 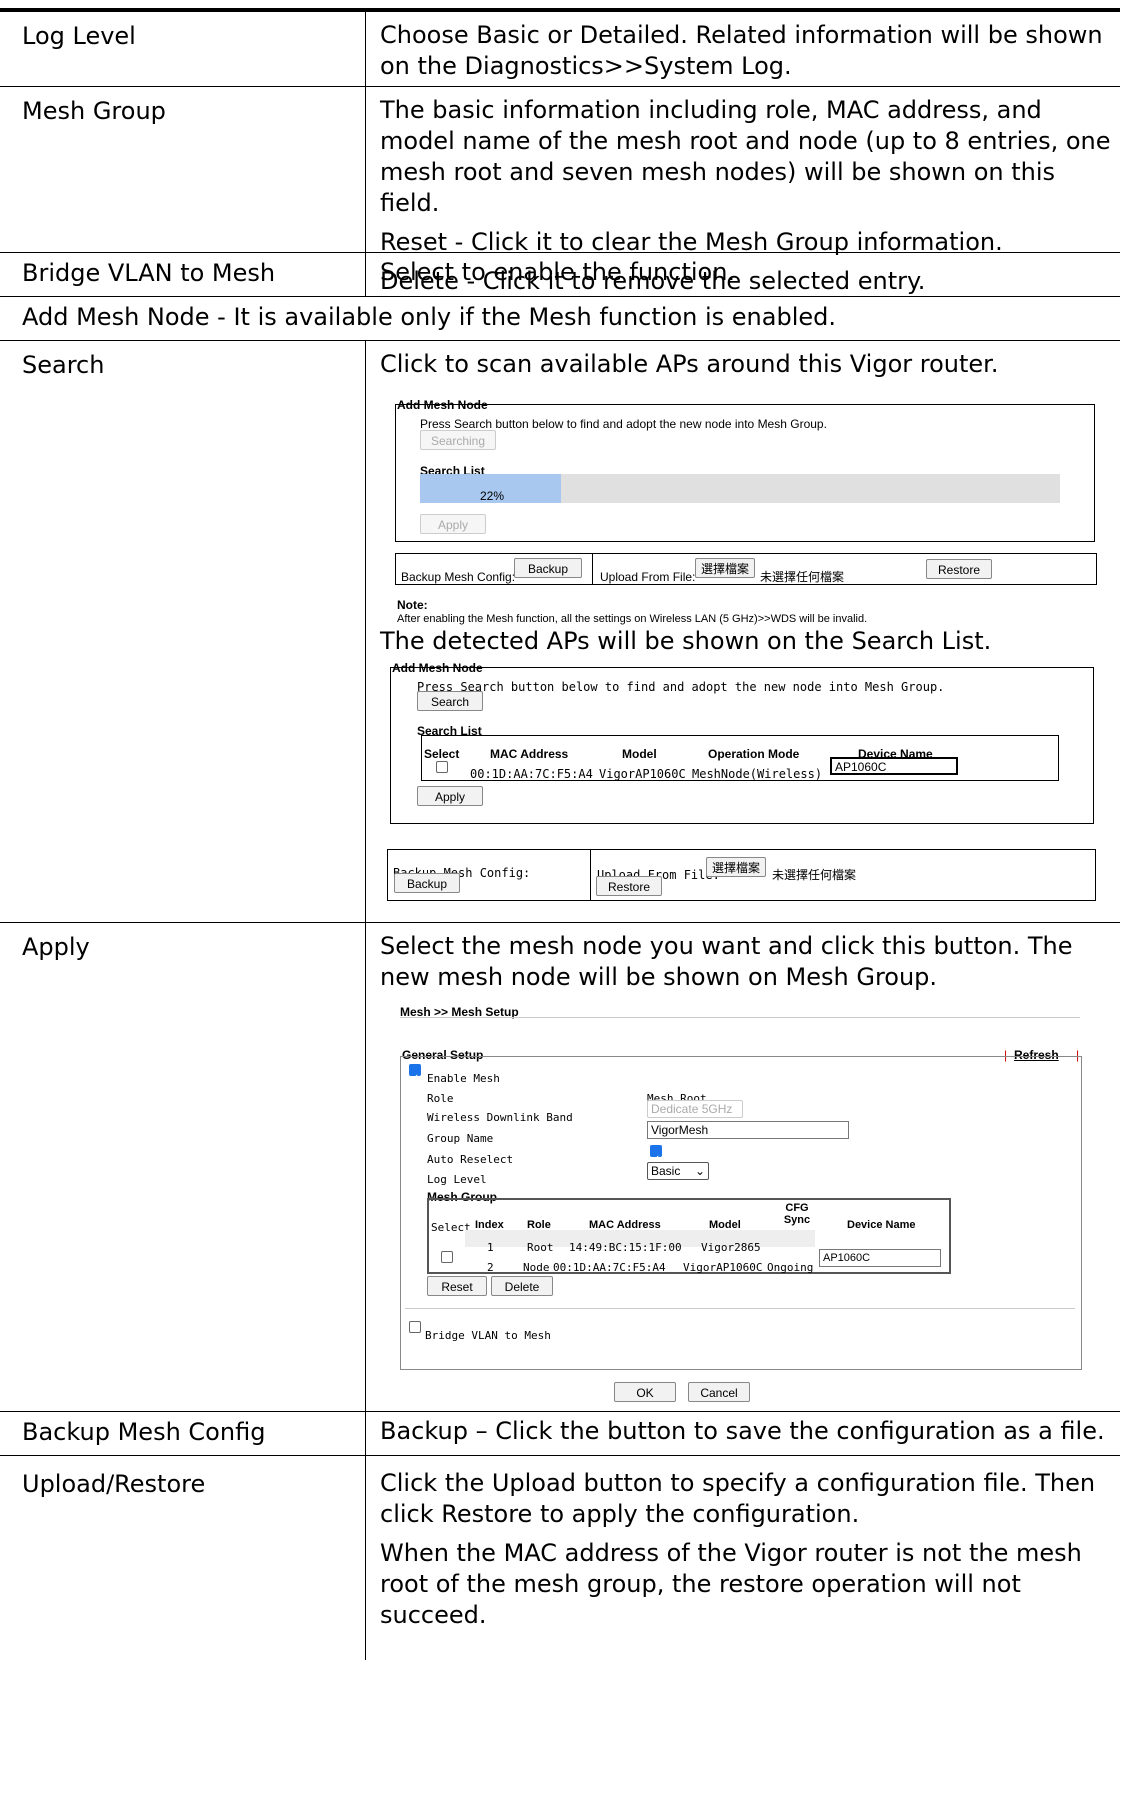 I want to click on row2-sync: Ongoing, so click(x=790, y=1267).